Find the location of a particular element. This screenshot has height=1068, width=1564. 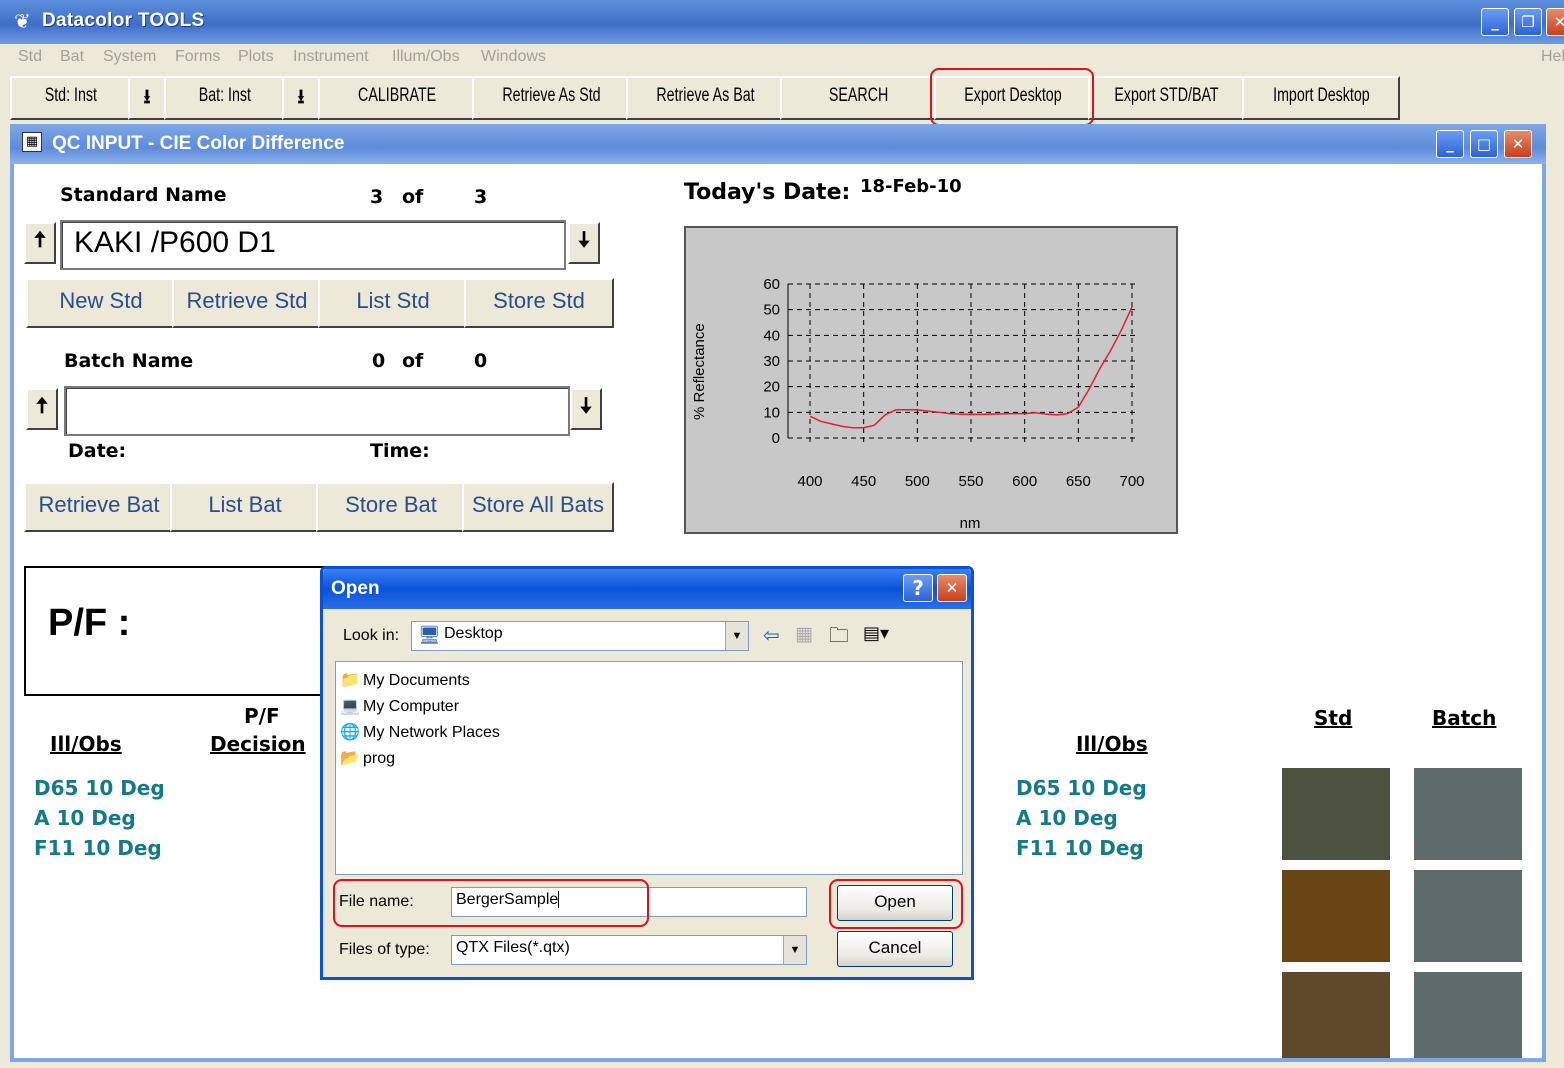

list-item: 📂 prog is located at coordinates (367, 758).